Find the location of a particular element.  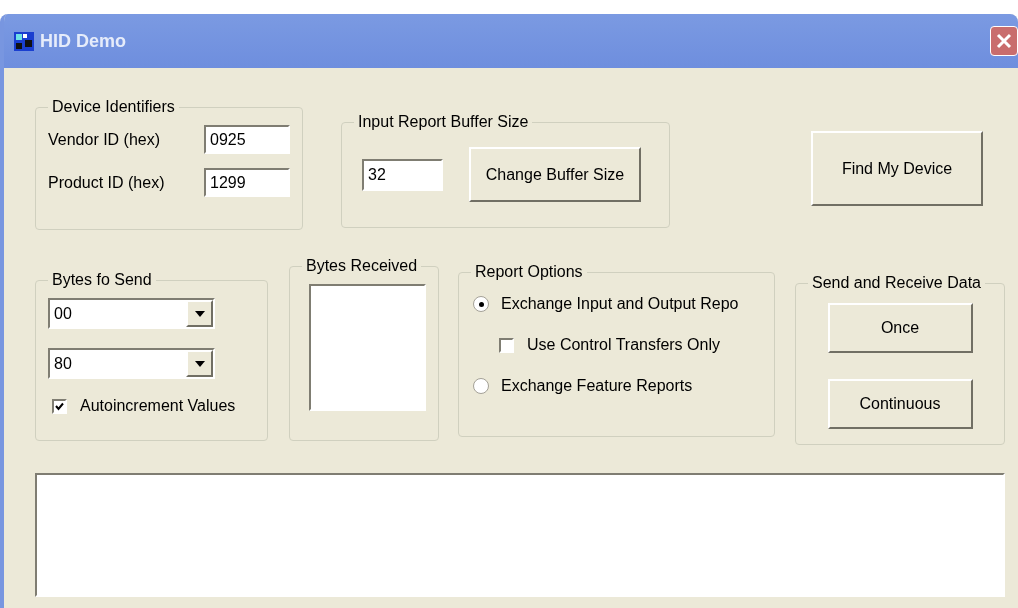

send-button: Continuous is located at coordinates (900, 404).